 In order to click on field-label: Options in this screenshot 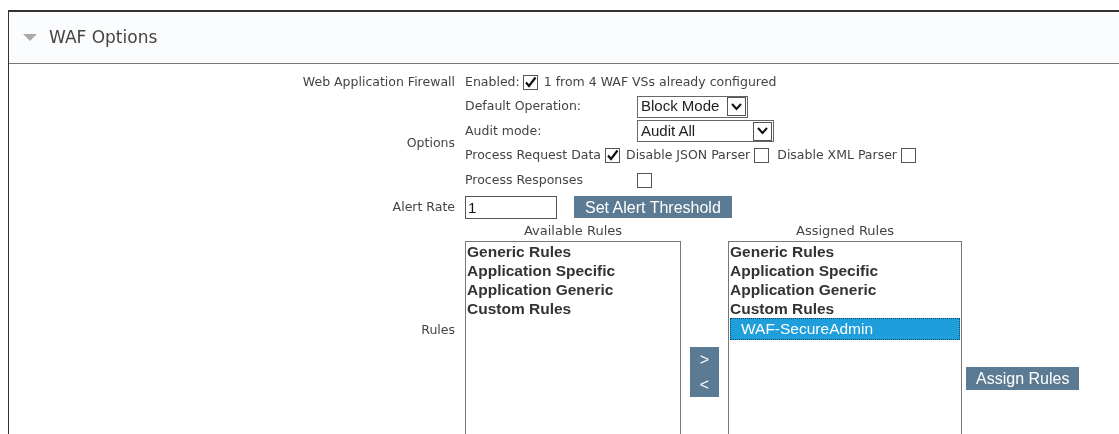, I will do `click(430, 143)`.